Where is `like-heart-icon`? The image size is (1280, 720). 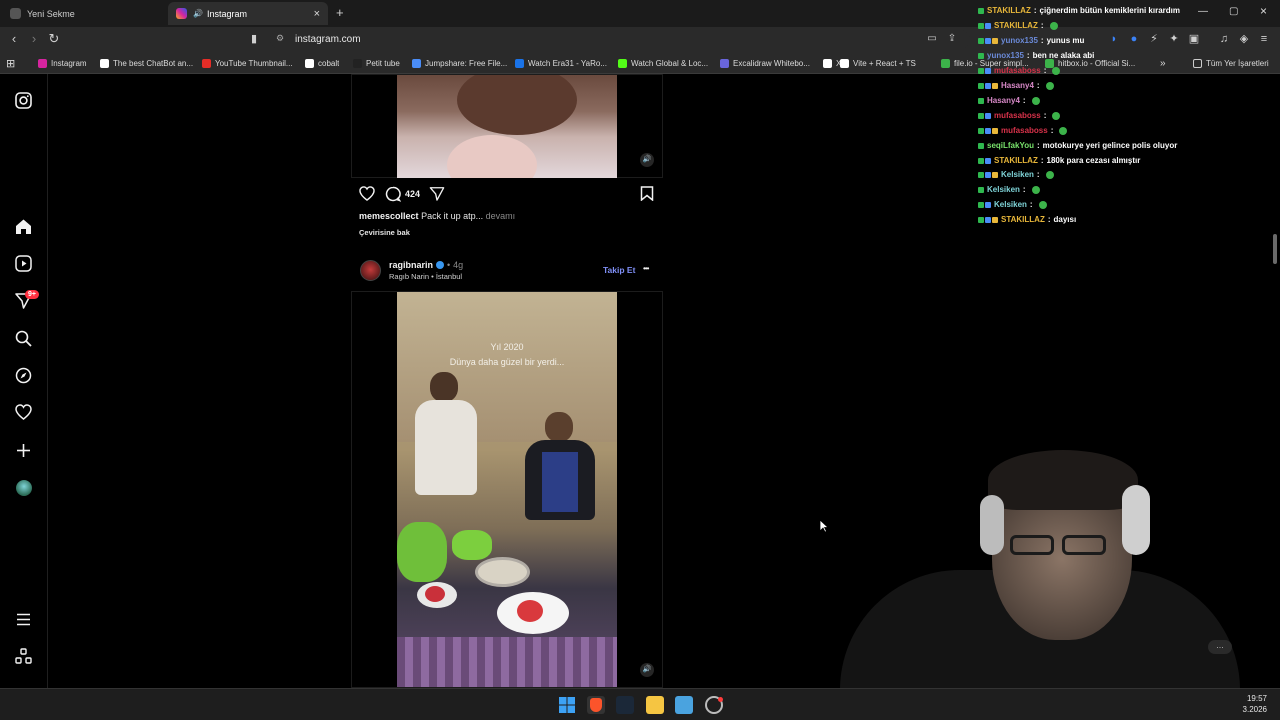
like-heart-icon is located at coordinates (367, 193).